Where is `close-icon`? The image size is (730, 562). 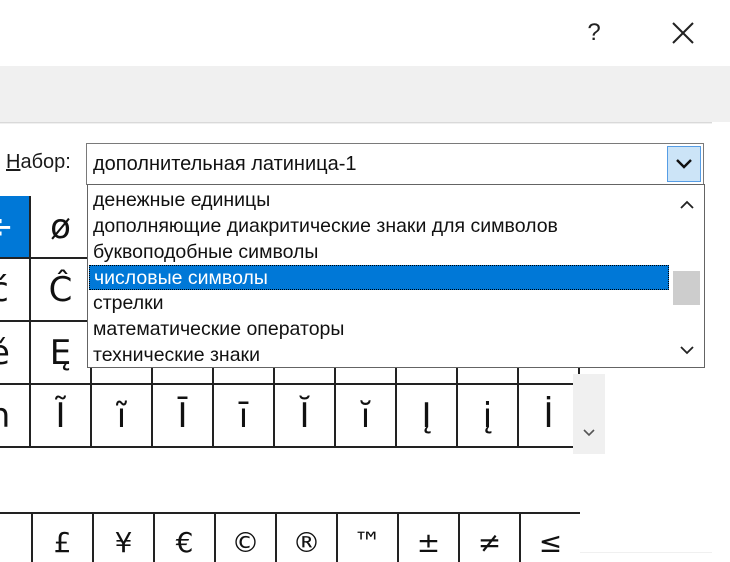 close-icon is located at coordinates (683, 33).